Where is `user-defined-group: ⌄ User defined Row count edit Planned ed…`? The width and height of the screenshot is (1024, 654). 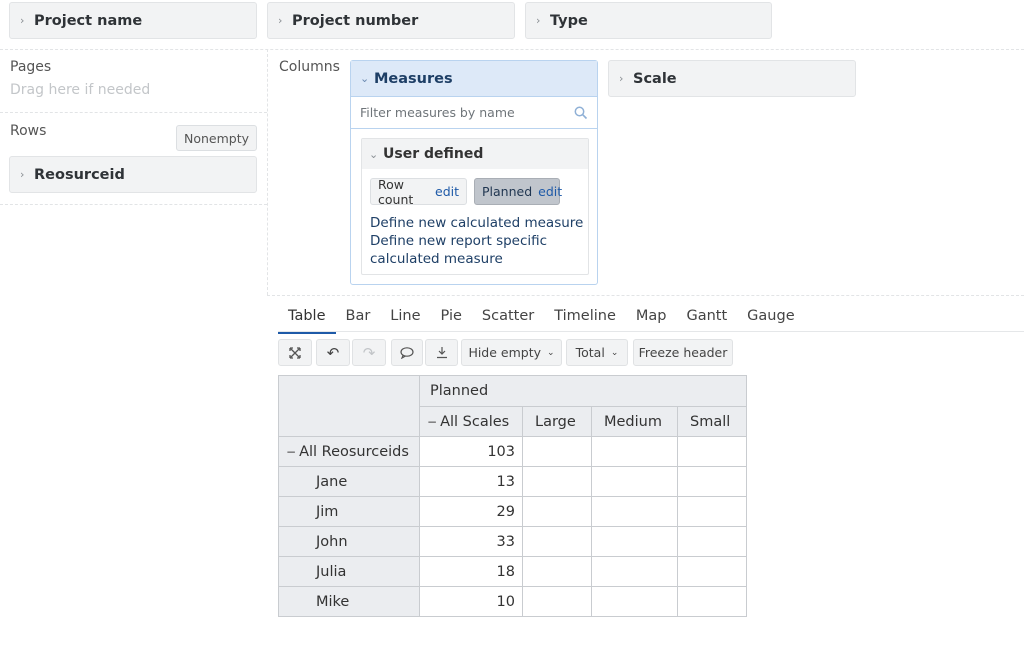 user-defined-group: ⌄ User defined Row count edit Planned ed… is located at coordinates (475, 206).